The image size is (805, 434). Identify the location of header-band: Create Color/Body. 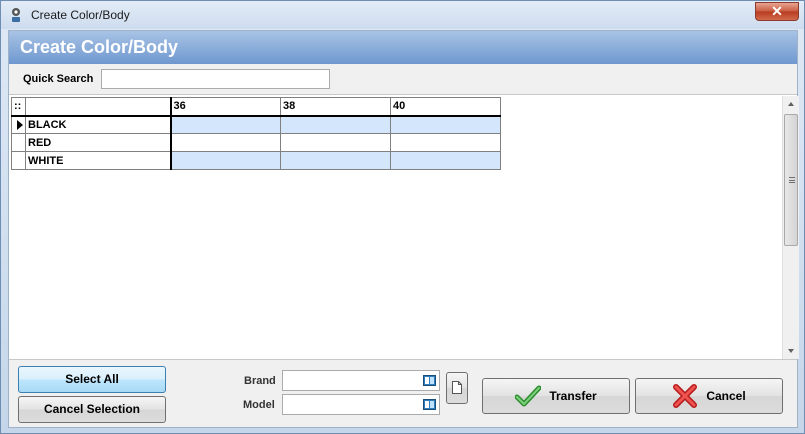
(403, 47).